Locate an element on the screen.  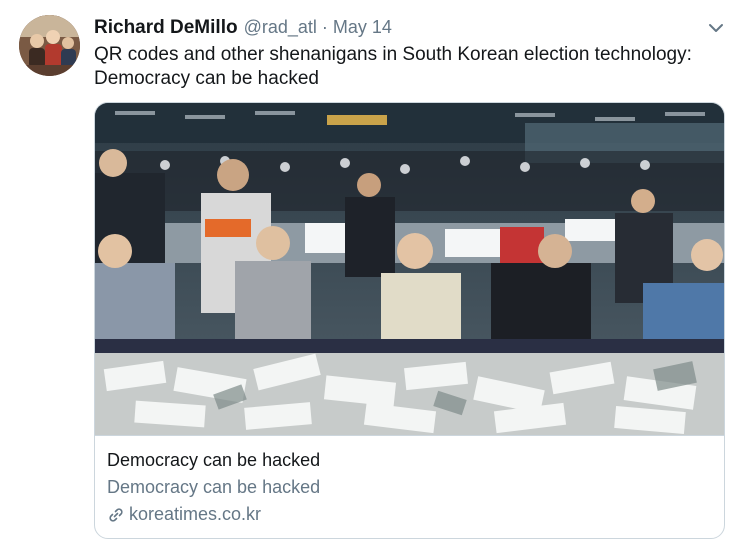
link-icon is located at coordinates (116, 514).